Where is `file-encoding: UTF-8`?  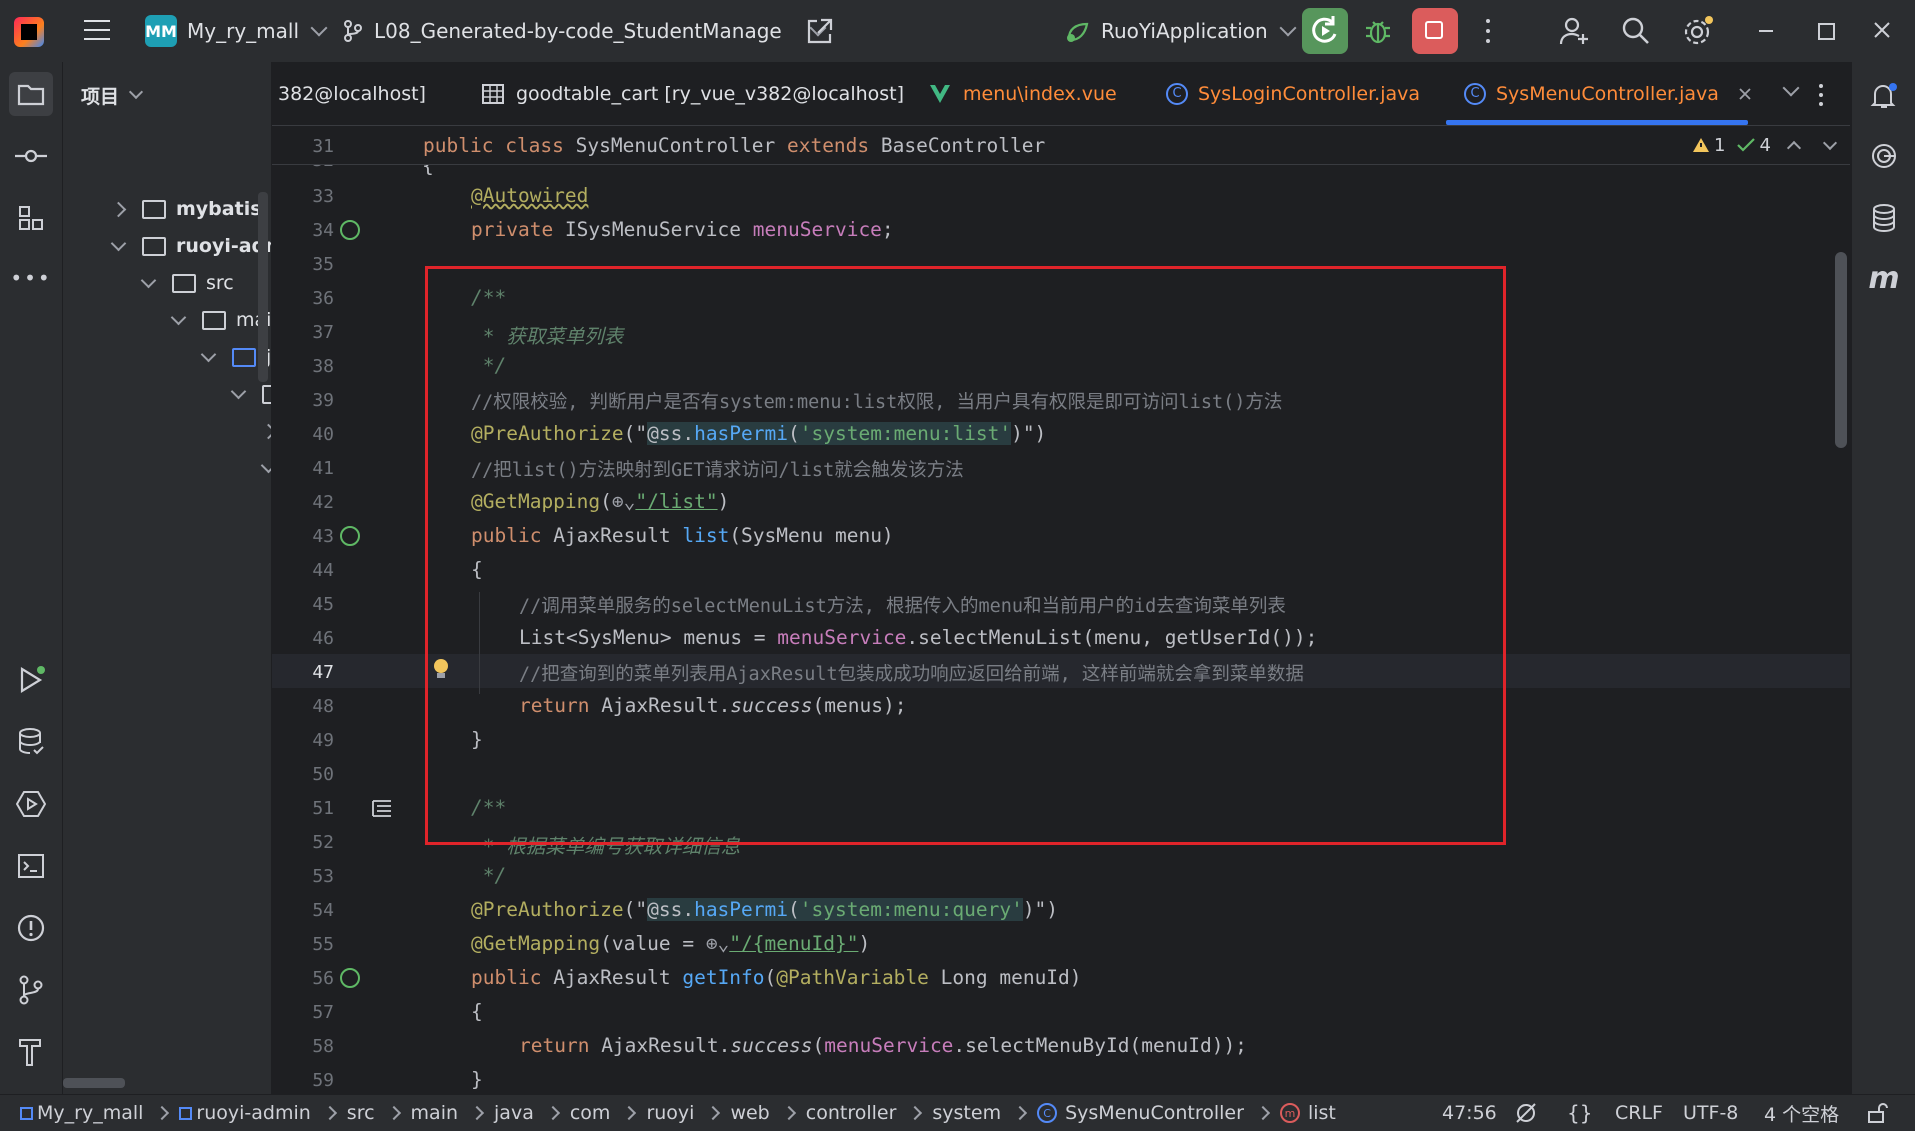
file-encoding: UTF-8 is located at coordinates (1710, 1113).